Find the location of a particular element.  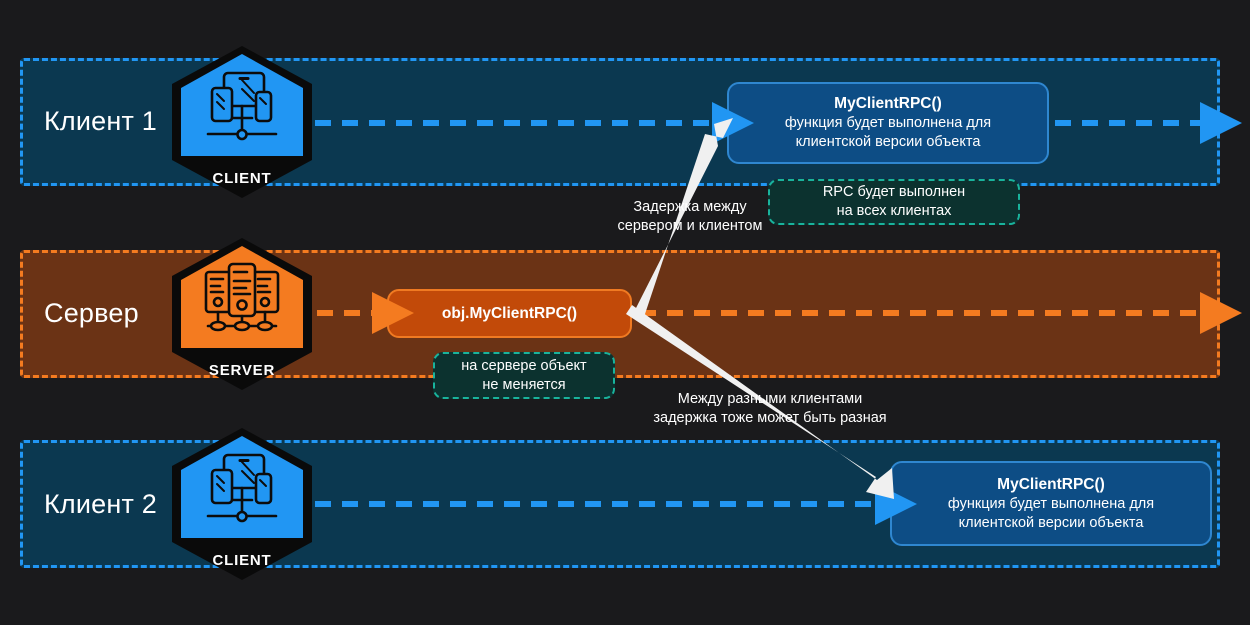

note-server-unchanged-line2: не меняется is located at coordinates (524, 384).